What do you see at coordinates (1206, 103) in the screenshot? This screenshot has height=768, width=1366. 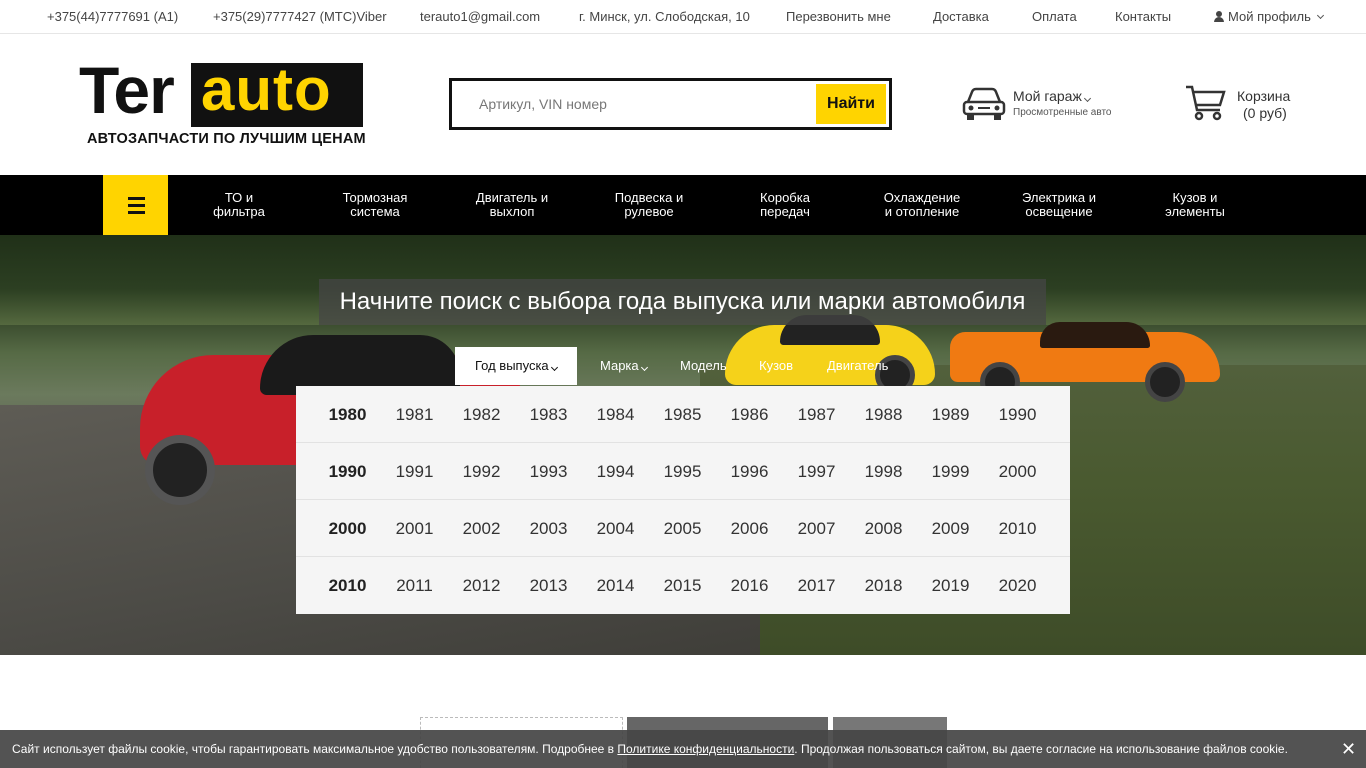 I see `cart-icon` at bounding box center [1206, 103].